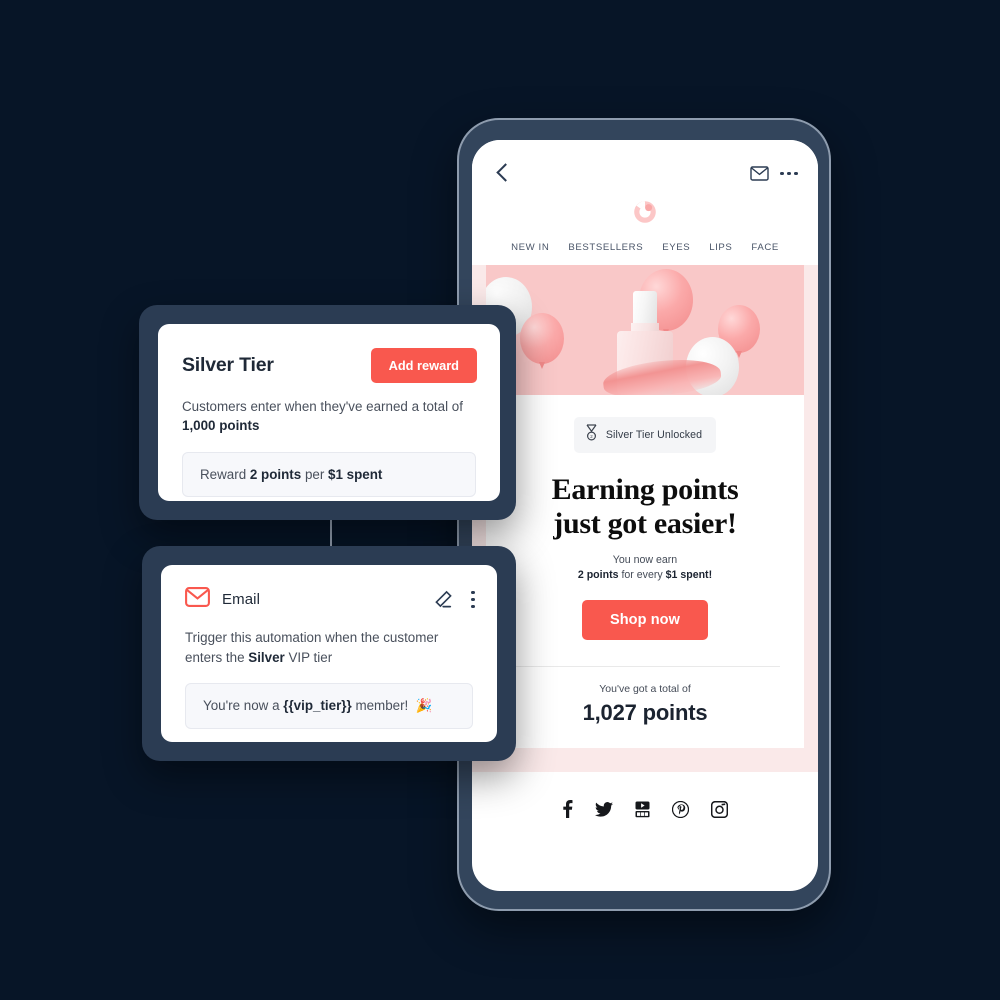  Describe the element at coordinates (689, 575) in the screenshot. I see `subcopy-spend: $1 spent!` at that location.